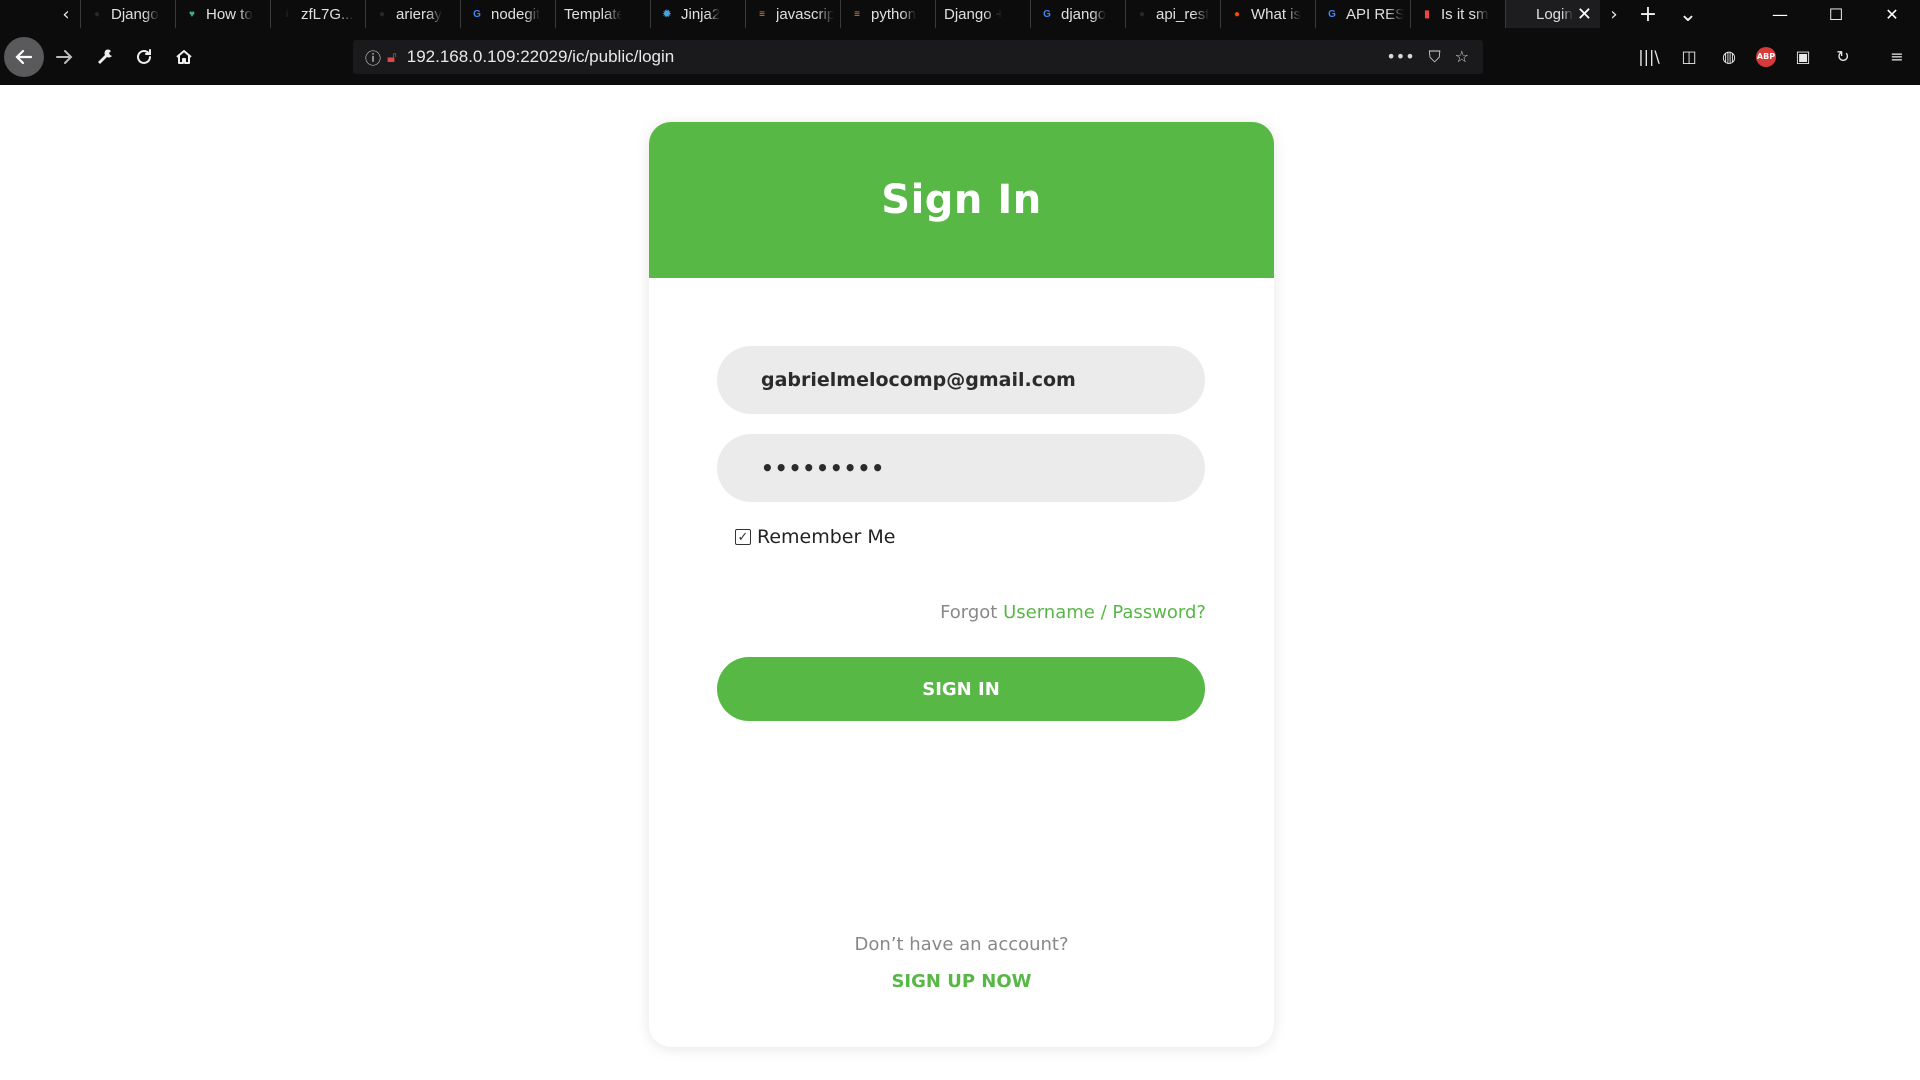 The height and width of the screenshot is (1080, 1920). I want to click on tab-title: What is, so click(1276, 14).